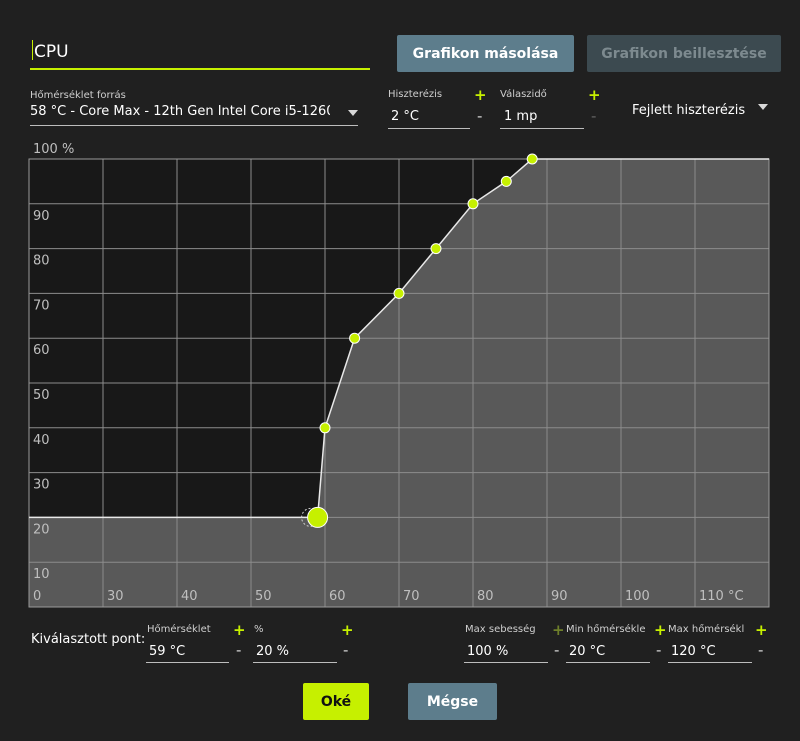  What do you see at coordinates (760, 650) in the screenshot?
I see `max-temp-minus-button: -` at bounding box center [760, 650].